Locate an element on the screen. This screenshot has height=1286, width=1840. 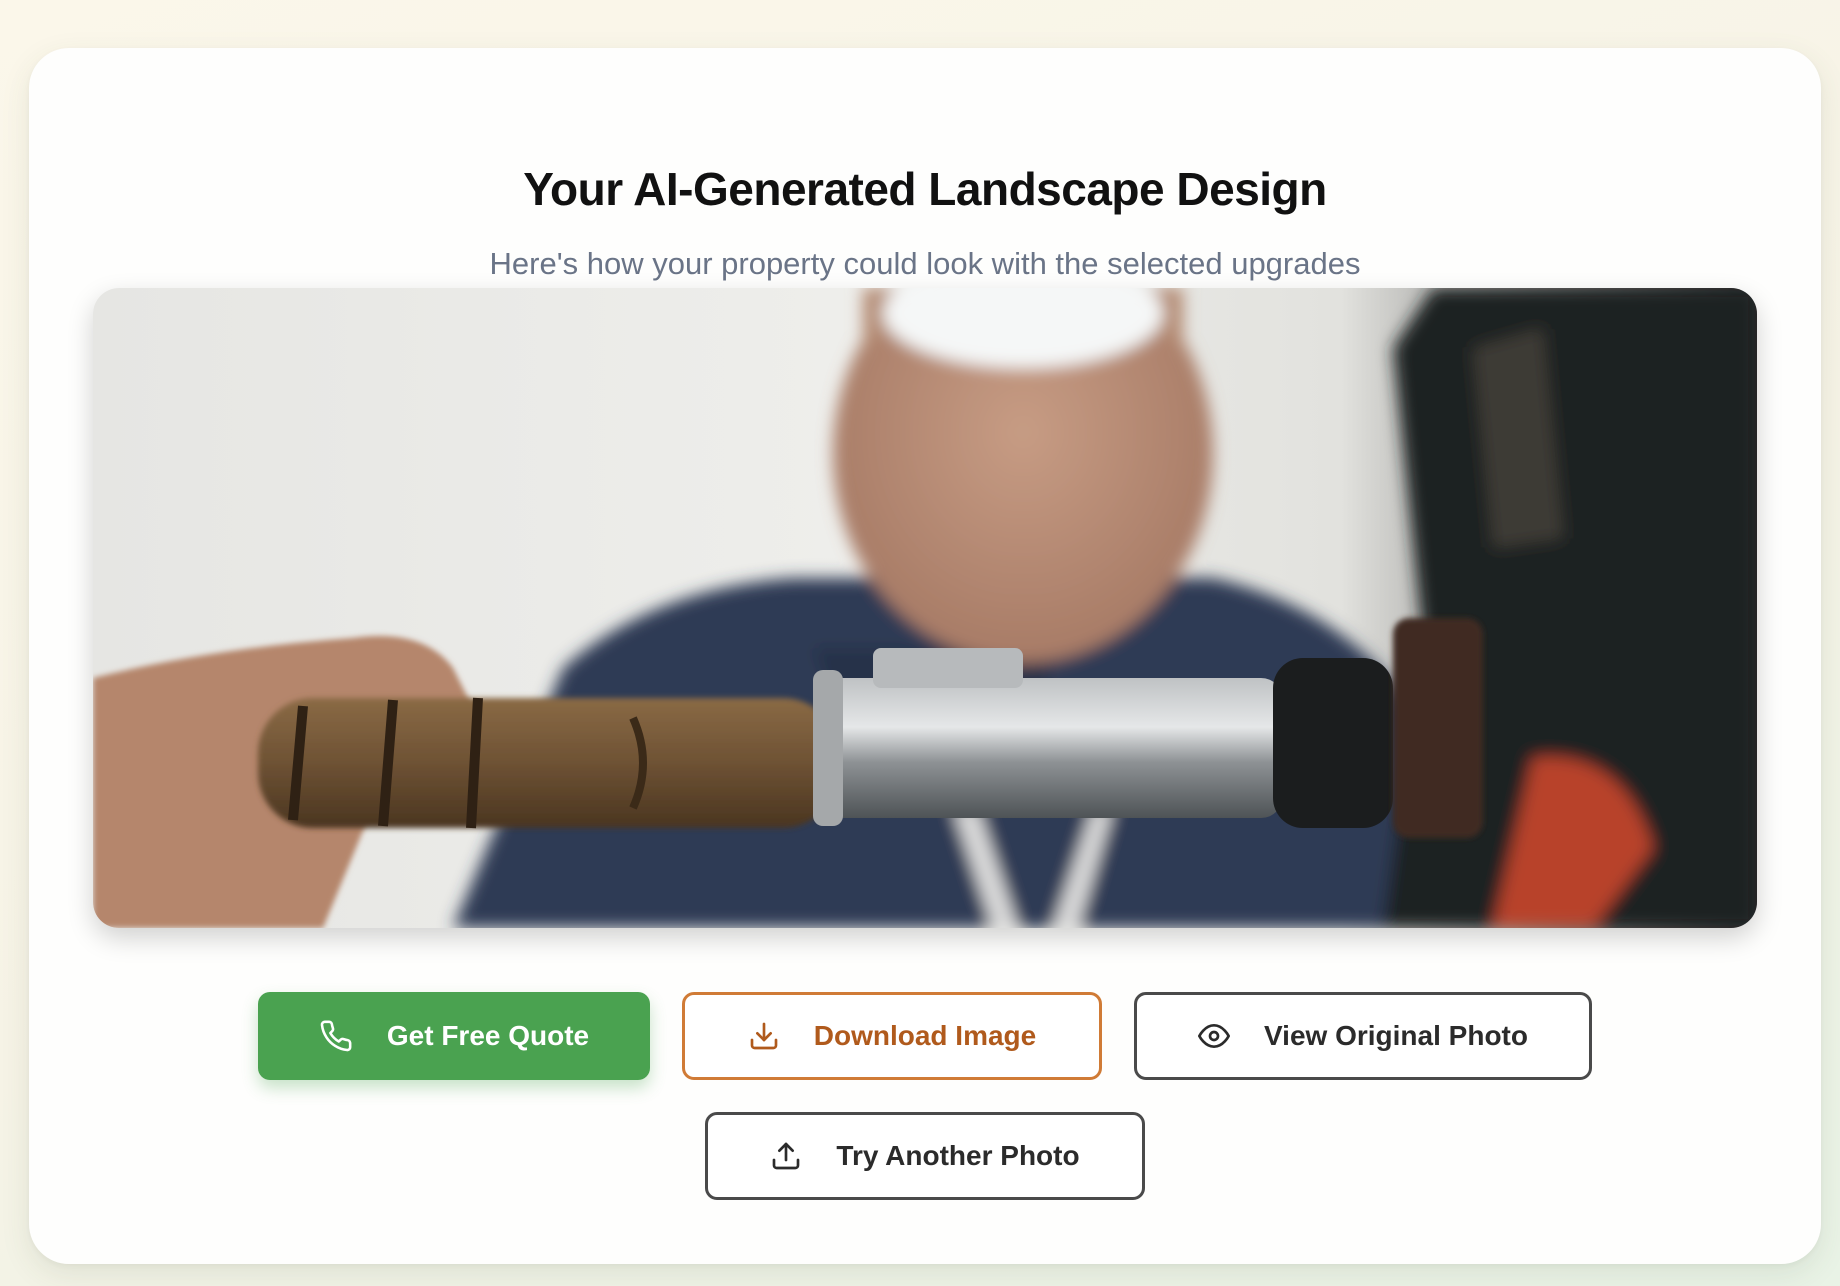
view-original-photo-button: View Original Photo is located at coordinates (1363, 1036).